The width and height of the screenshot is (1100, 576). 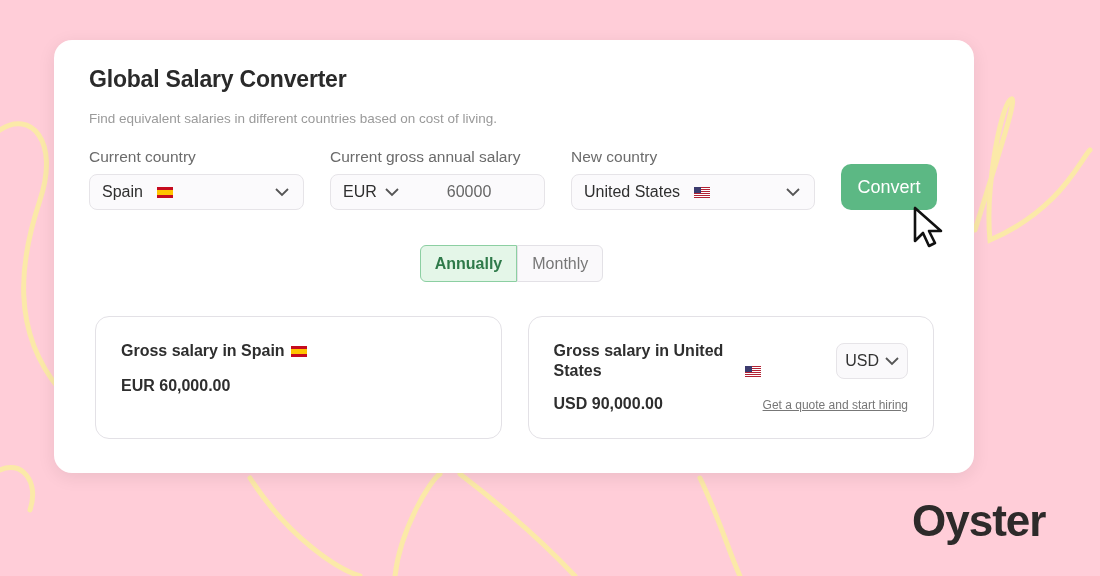 I want to click on country-select: Spain, so click(x=196, y=192).